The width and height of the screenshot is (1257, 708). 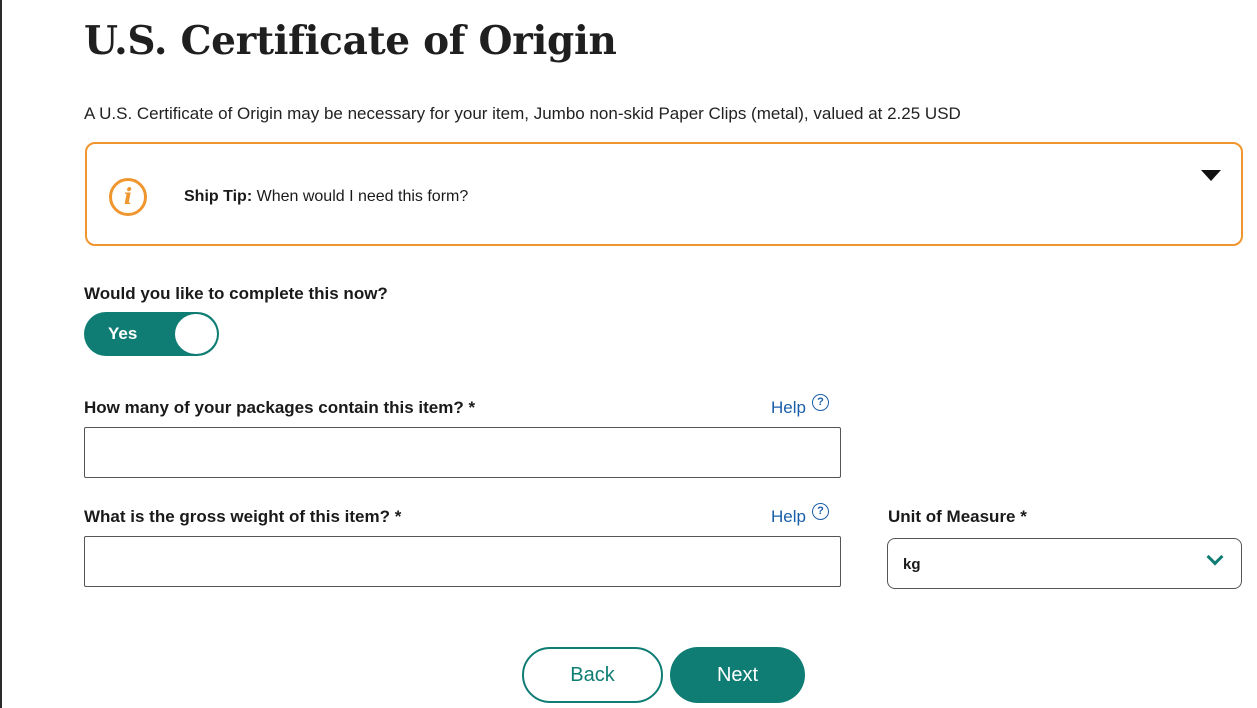 I want to click on weight-input, so click(x=462, y=561).